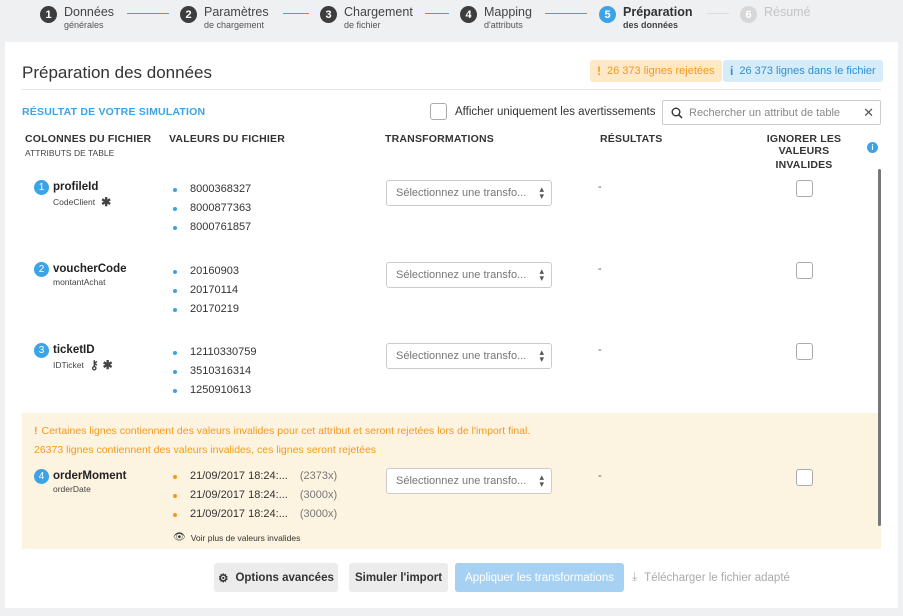 This screenshot has width=903, height=616. What do you see at coordinates (284, 577) in the screenshot?
I see `advanced-options-label: Options avancées` at bounding box center [284, 577].